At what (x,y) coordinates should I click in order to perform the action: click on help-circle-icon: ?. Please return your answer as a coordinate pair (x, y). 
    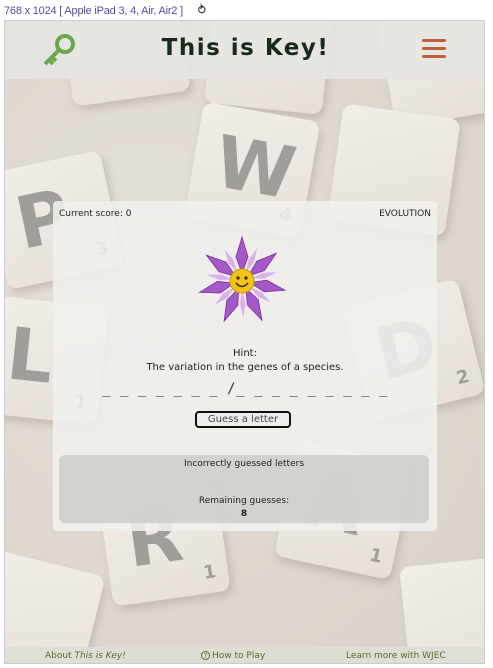
    Looking at the image, I should click on (205, 655).